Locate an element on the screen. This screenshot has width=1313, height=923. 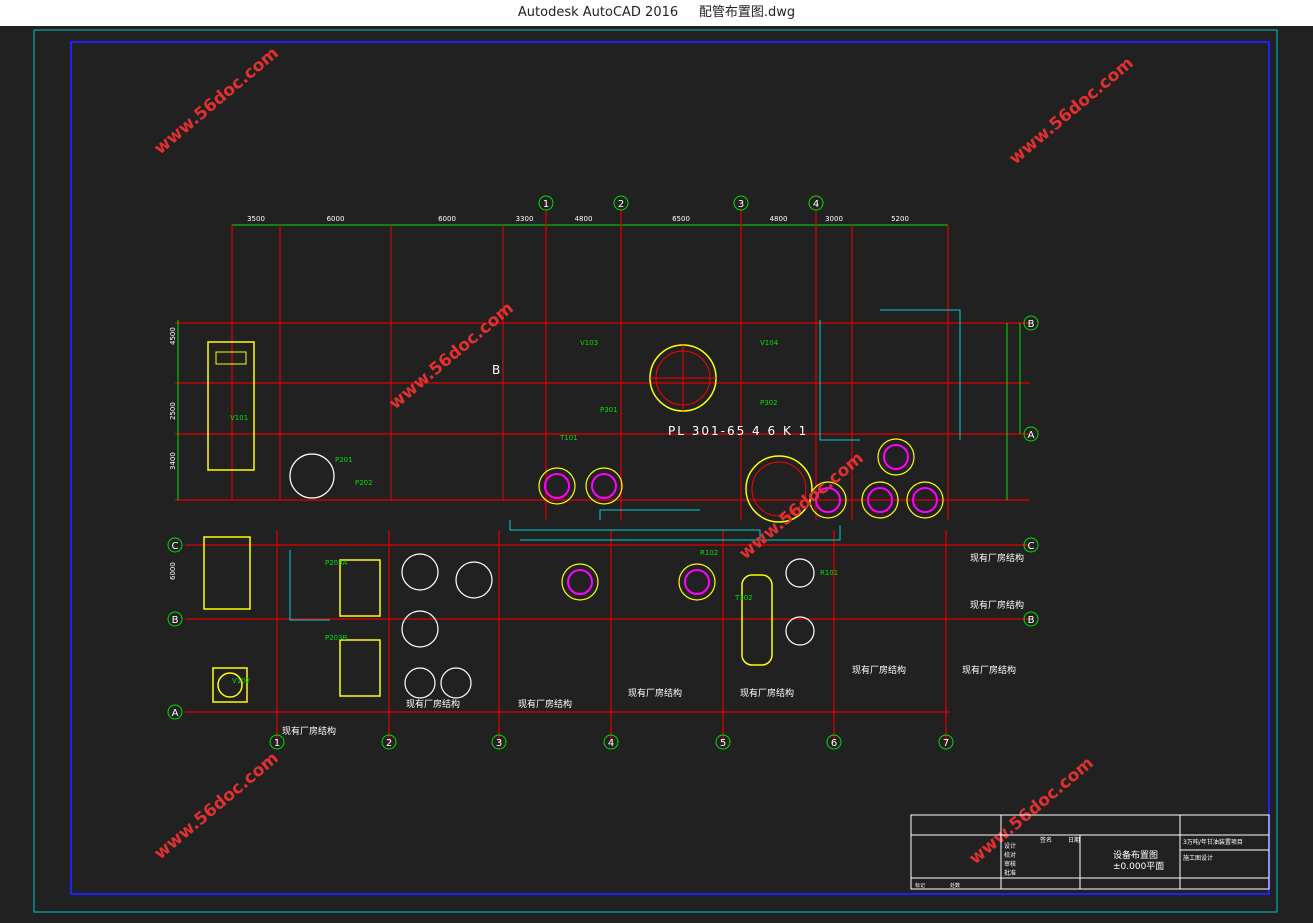
equipment-tag: V104 is located at coordinates (769, 343).